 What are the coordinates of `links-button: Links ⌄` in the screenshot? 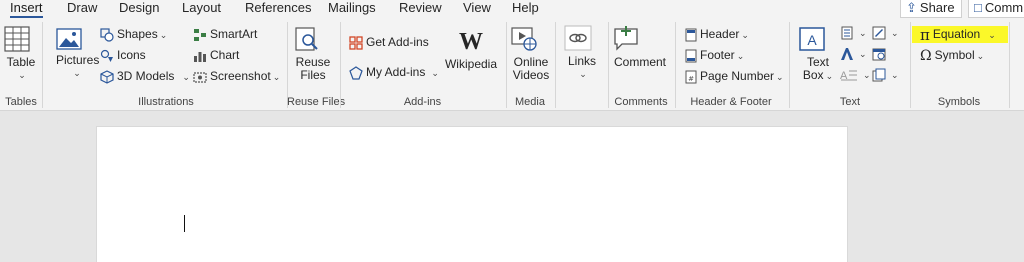 It's located at (582, 53).